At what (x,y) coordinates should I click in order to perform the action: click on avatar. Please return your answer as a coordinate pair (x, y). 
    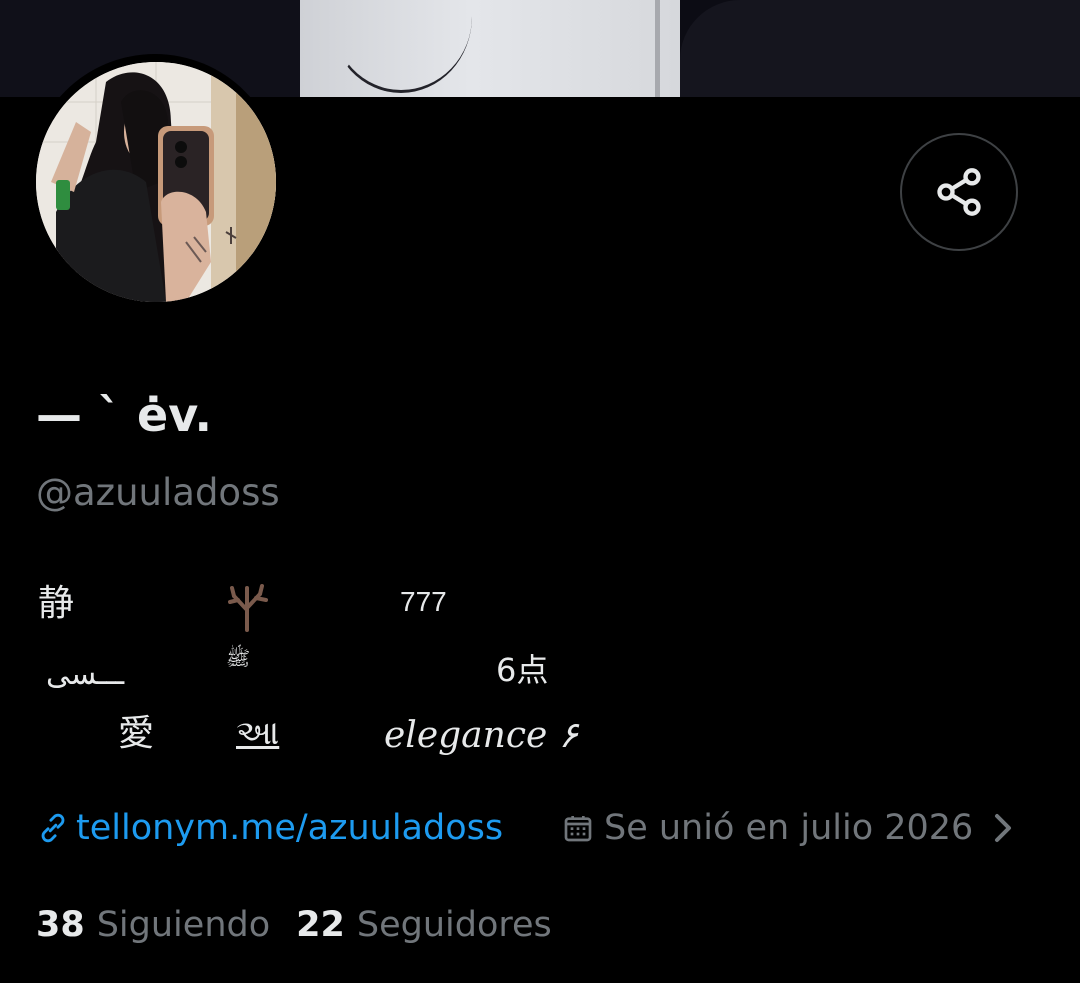
    Looking at the image, I should click on (156, 182).